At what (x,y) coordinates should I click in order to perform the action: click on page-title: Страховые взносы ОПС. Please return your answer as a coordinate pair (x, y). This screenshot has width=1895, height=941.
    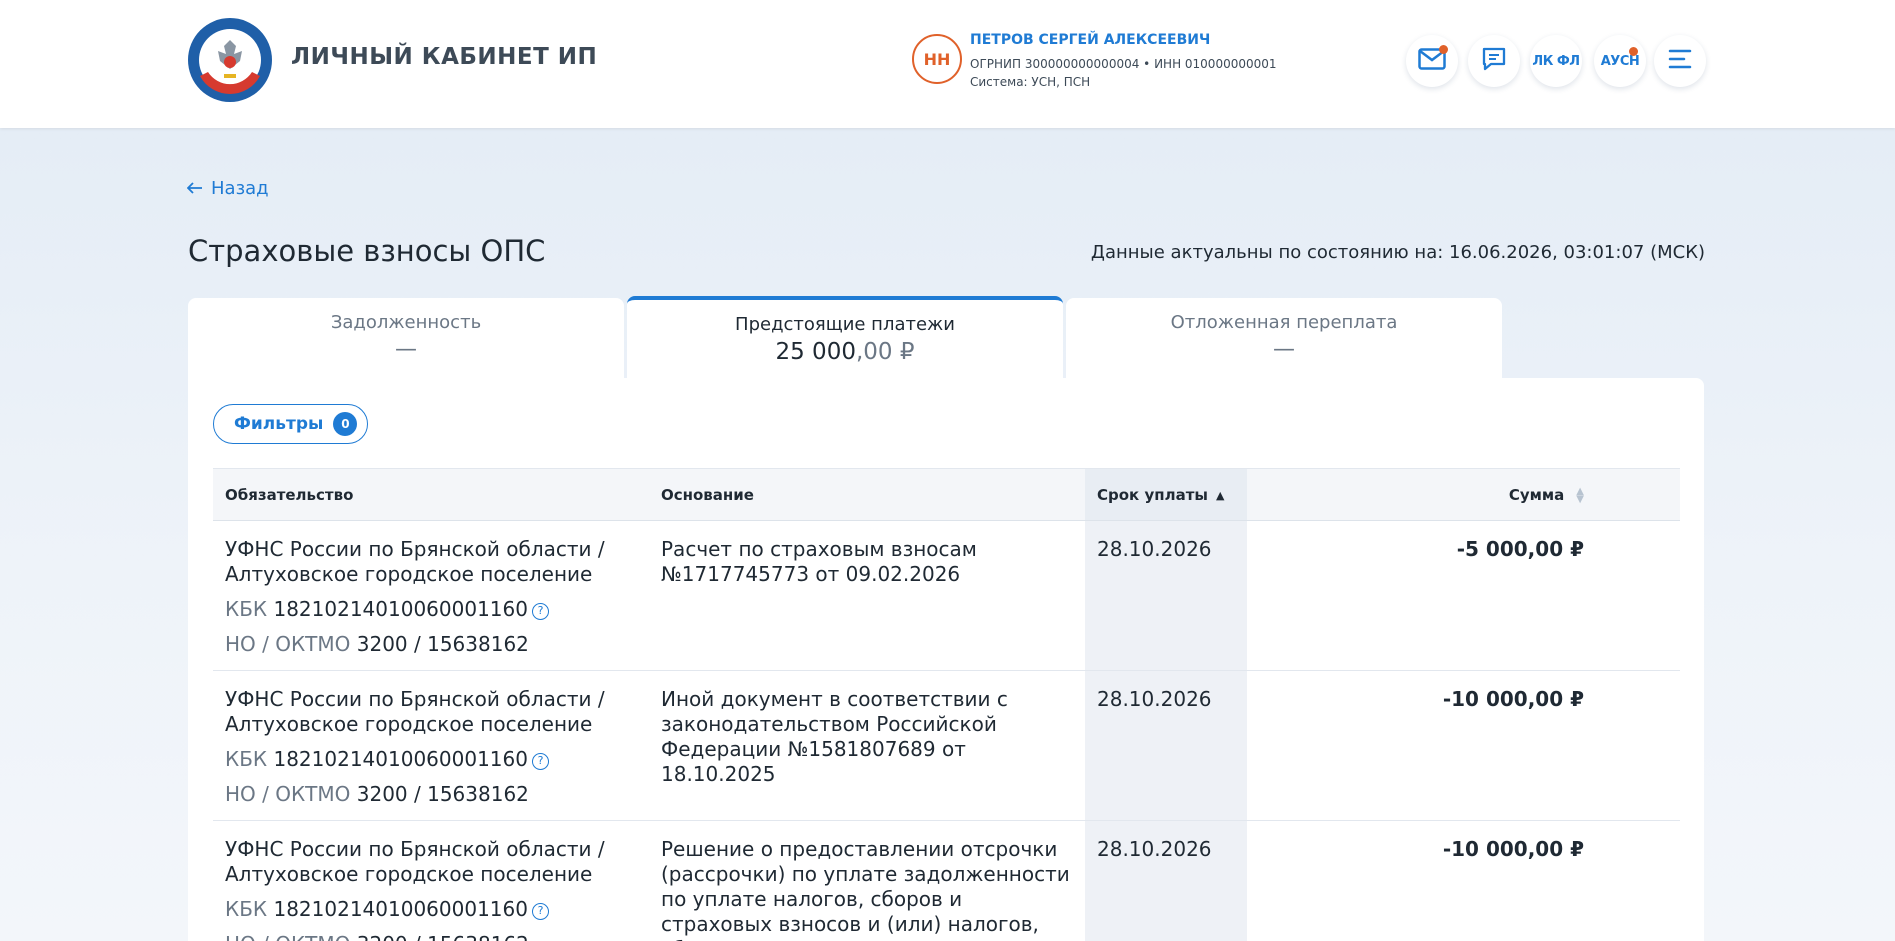
    Looking at the image, I should click on (367, 251).